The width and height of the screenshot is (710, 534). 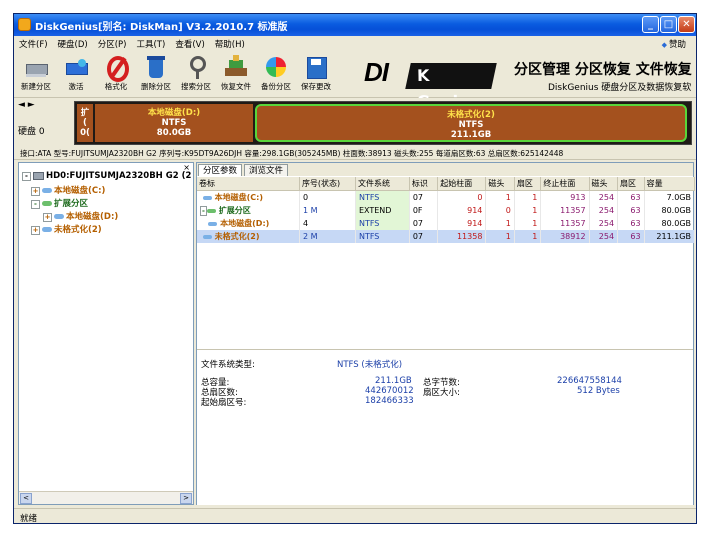 What do you see at coordinates (471, 115) in the screenshot?
I see `segment-unf-name: 未格式化(2)` at bounding box center [471, 115].